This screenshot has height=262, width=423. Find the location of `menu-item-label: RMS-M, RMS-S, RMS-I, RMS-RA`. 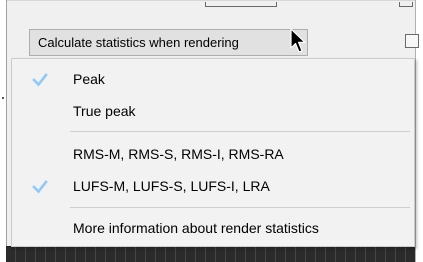

menu-item-label: RMS-M, RMS-S, RMS-I, RMS-RA is located at coordinates (178, 154).